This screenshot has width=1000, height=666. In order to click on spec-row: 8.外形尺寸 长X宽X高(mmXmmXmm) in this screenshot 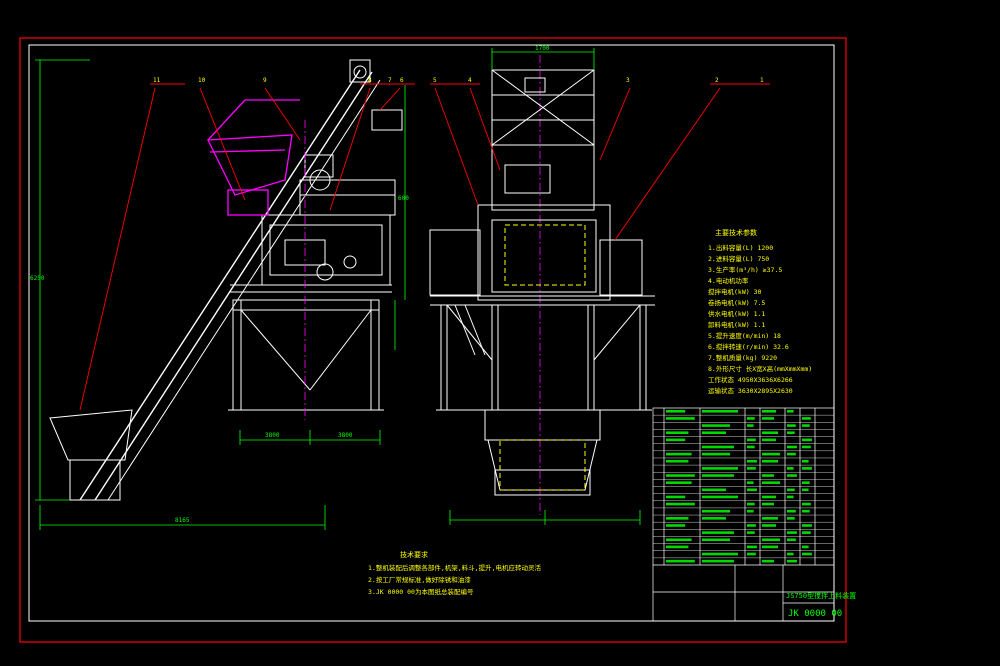, I will do `click(760, 368)`.